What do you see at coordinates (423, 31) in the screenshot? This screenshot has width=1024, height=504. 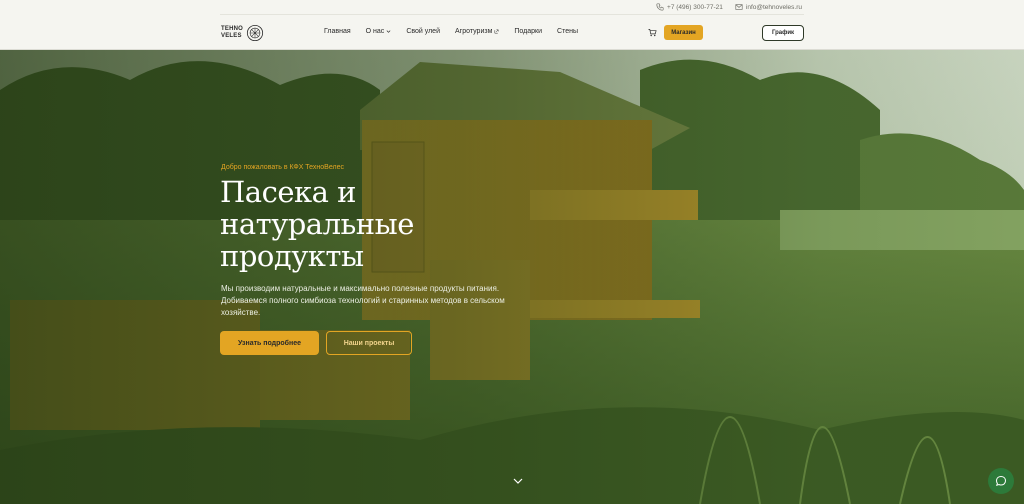 I see `nav-item-own-hive: Свой улей` at bounding box center [423, 31].